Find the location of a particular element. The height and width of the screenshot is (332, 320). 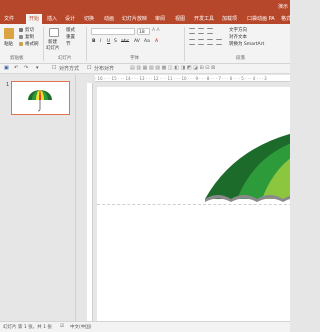

customize-icon: ▾ is located at coordinates (37, 68).